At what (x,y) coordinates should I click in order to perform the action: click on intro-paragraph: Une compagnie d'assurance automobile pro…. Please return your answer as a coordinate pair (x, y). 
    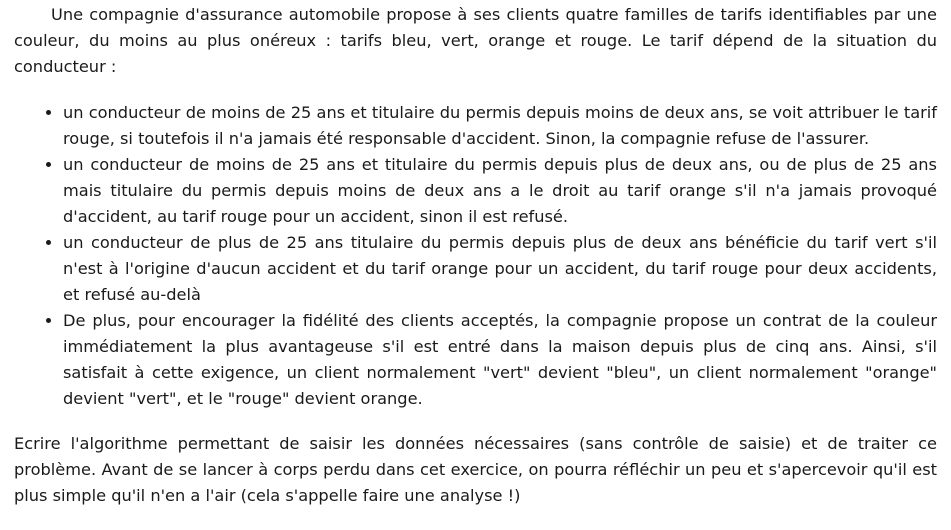
    Looking at the image, I should click on (475, 40).